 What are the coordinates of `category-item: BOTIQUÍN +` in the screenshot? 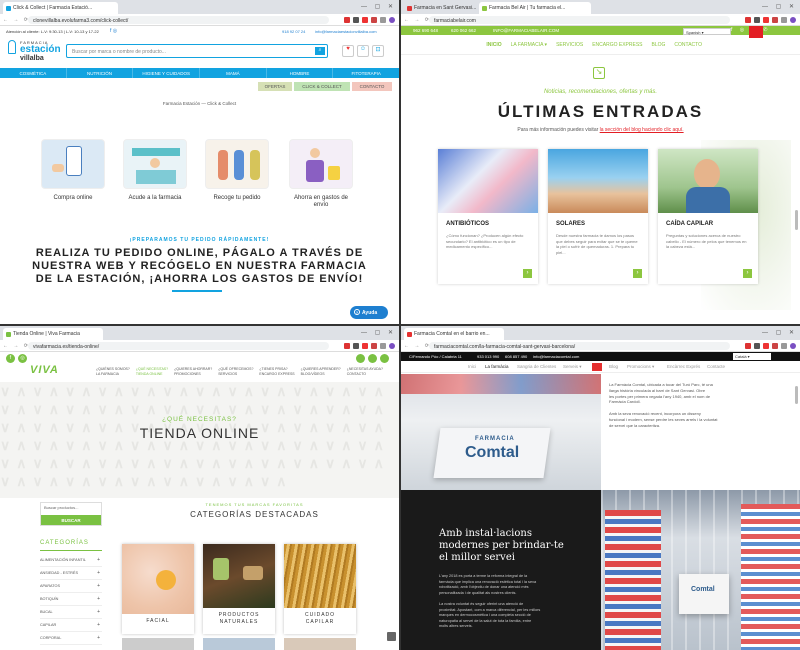 It's located at (71, 599).